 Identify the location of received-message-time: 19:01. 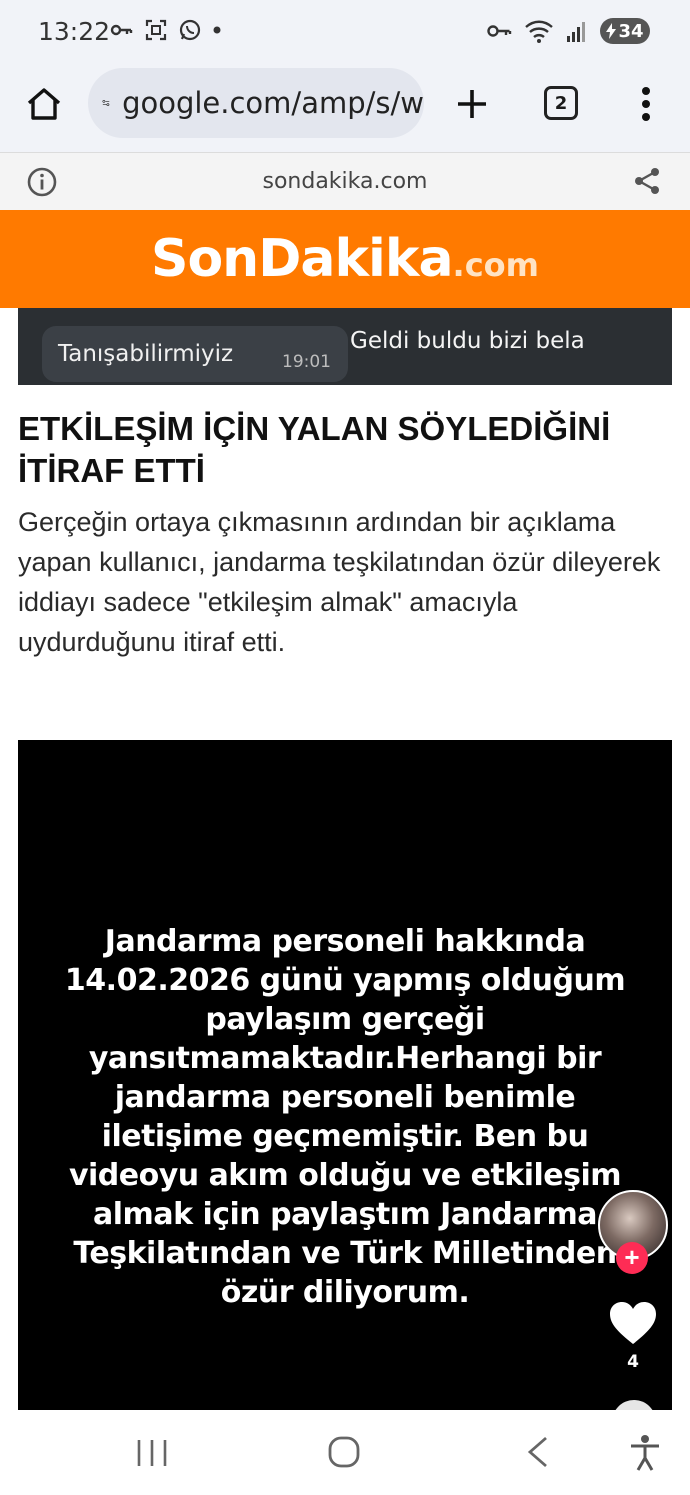
(306, 362).